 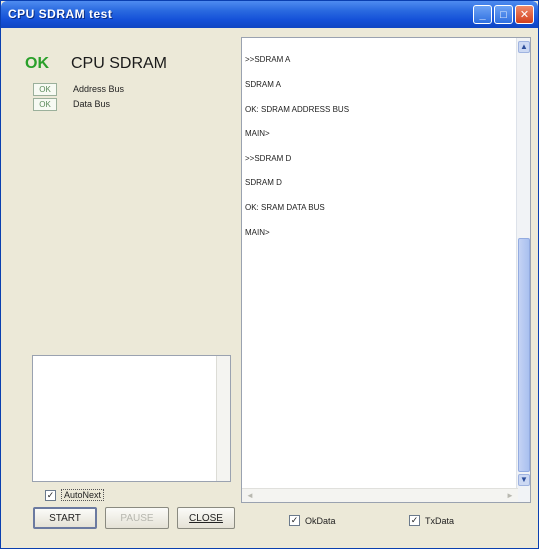 What do you see at coordinates (99, 89) in the screenshot?
I see `address-bus-label: Address Bus` at bounding box center [99, 89].